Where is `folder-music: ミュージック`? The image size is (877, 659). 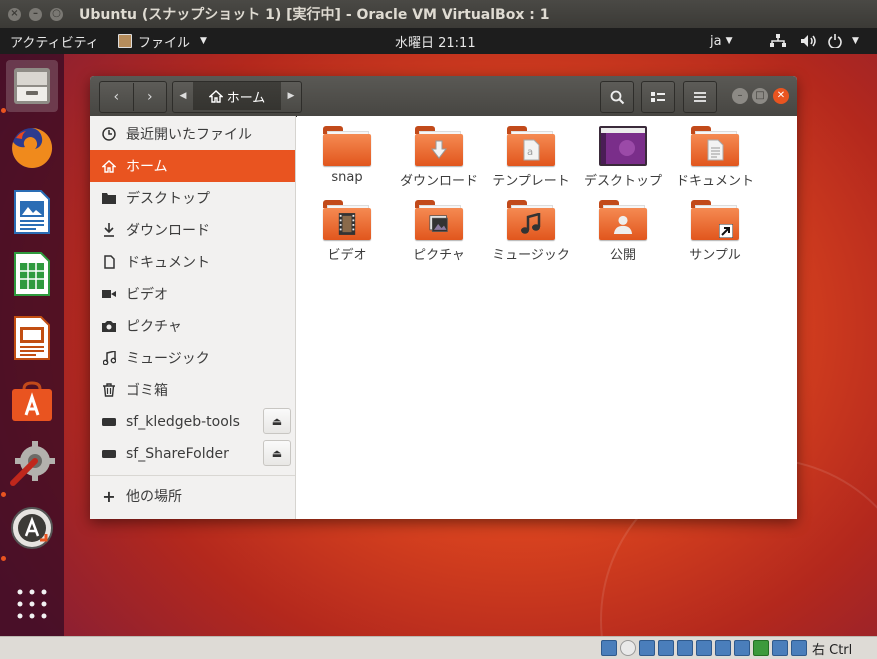
folder-music: ミュージック is located at coordinates (531, 235).